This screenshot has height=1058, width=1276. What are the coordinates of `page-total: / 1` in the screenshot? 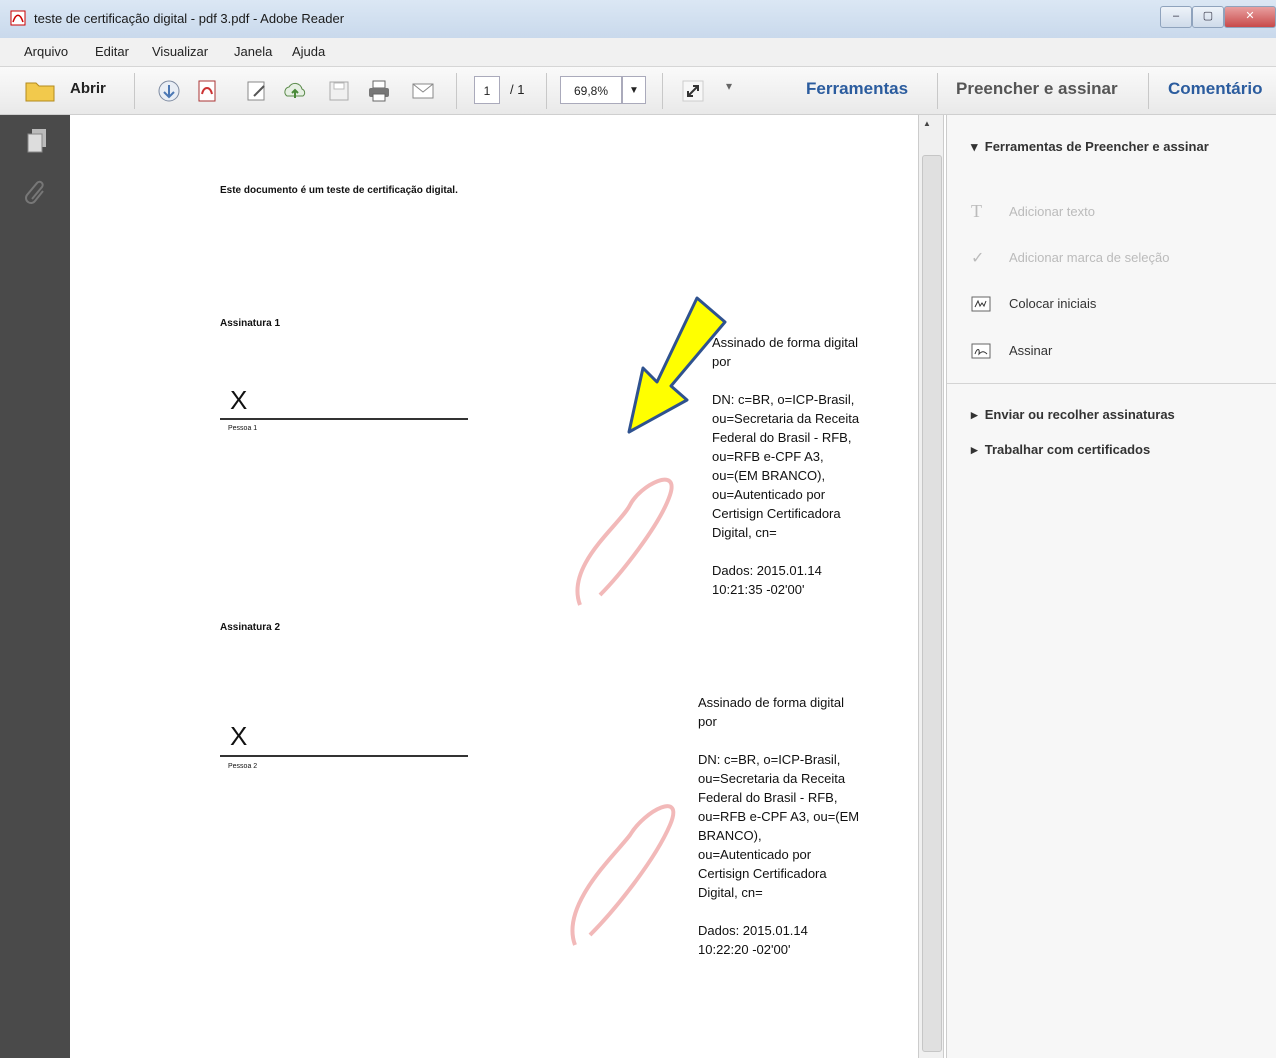 It's located at (517, 89).